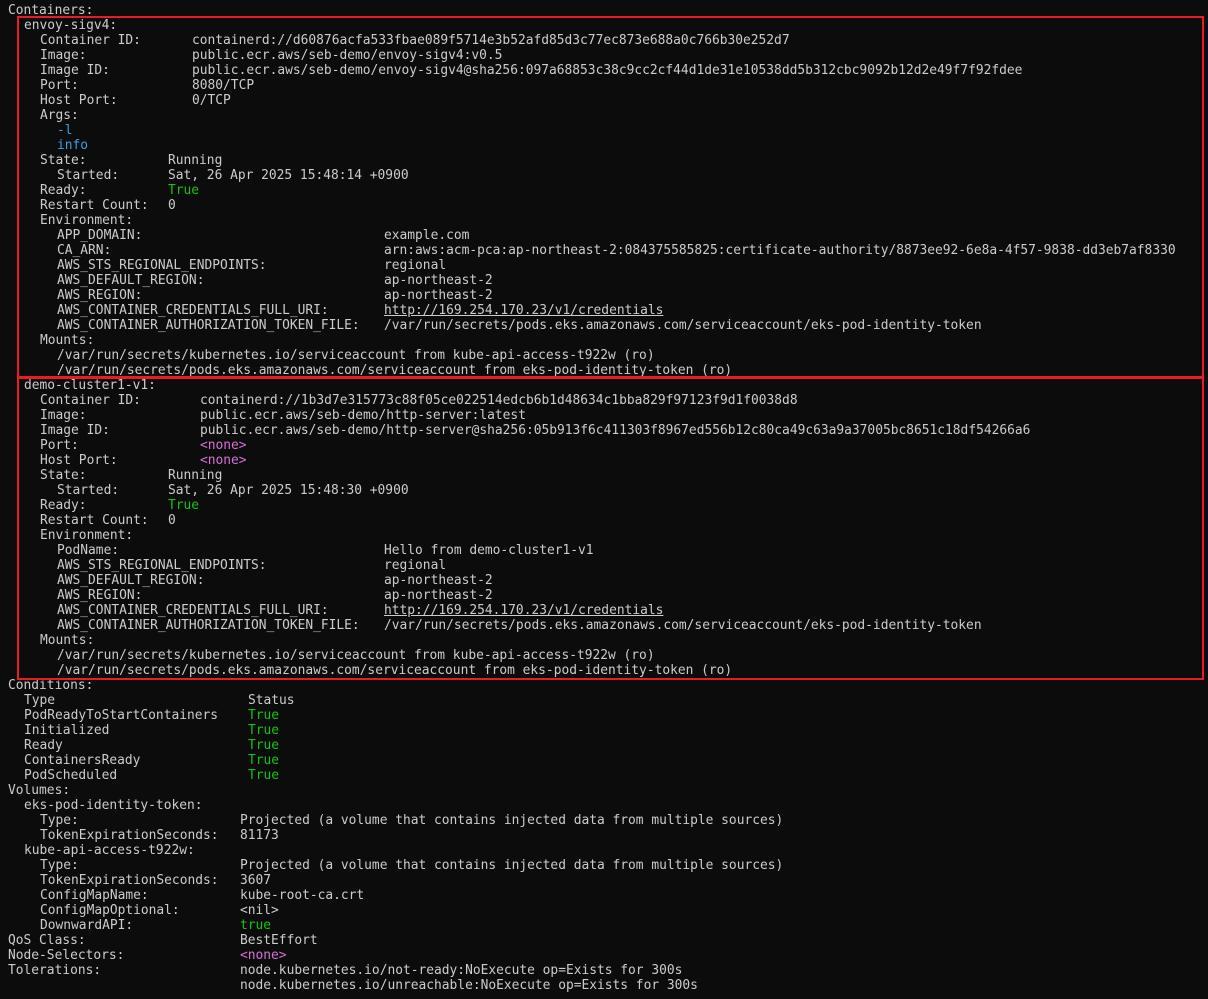 The height and width of the screenshot is (999, 1208). I want to click on env-value: Hello from demo-cluster1-v1, so click(489, 550).